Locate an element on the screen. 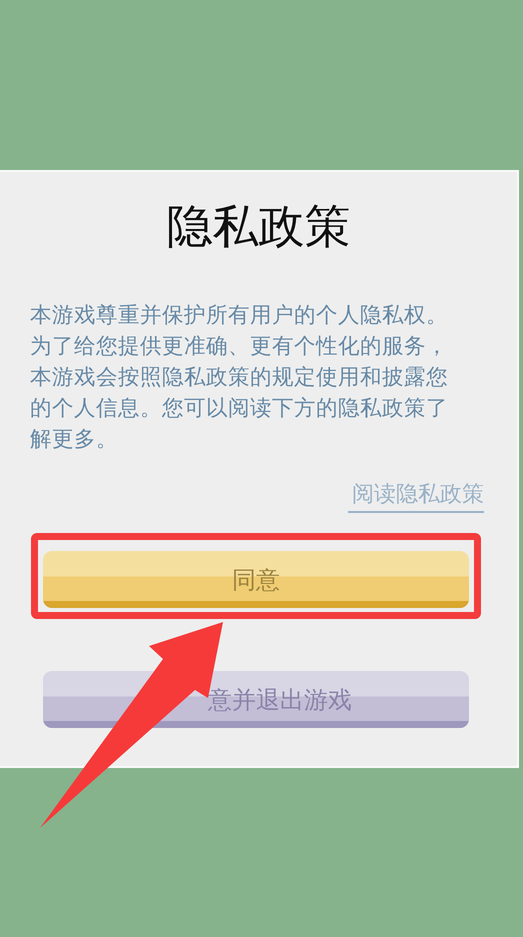 The height and width of the screenshot is (937, 523). read-policy-link: 阅读隐私政策 is located at coordinates (416, 497).